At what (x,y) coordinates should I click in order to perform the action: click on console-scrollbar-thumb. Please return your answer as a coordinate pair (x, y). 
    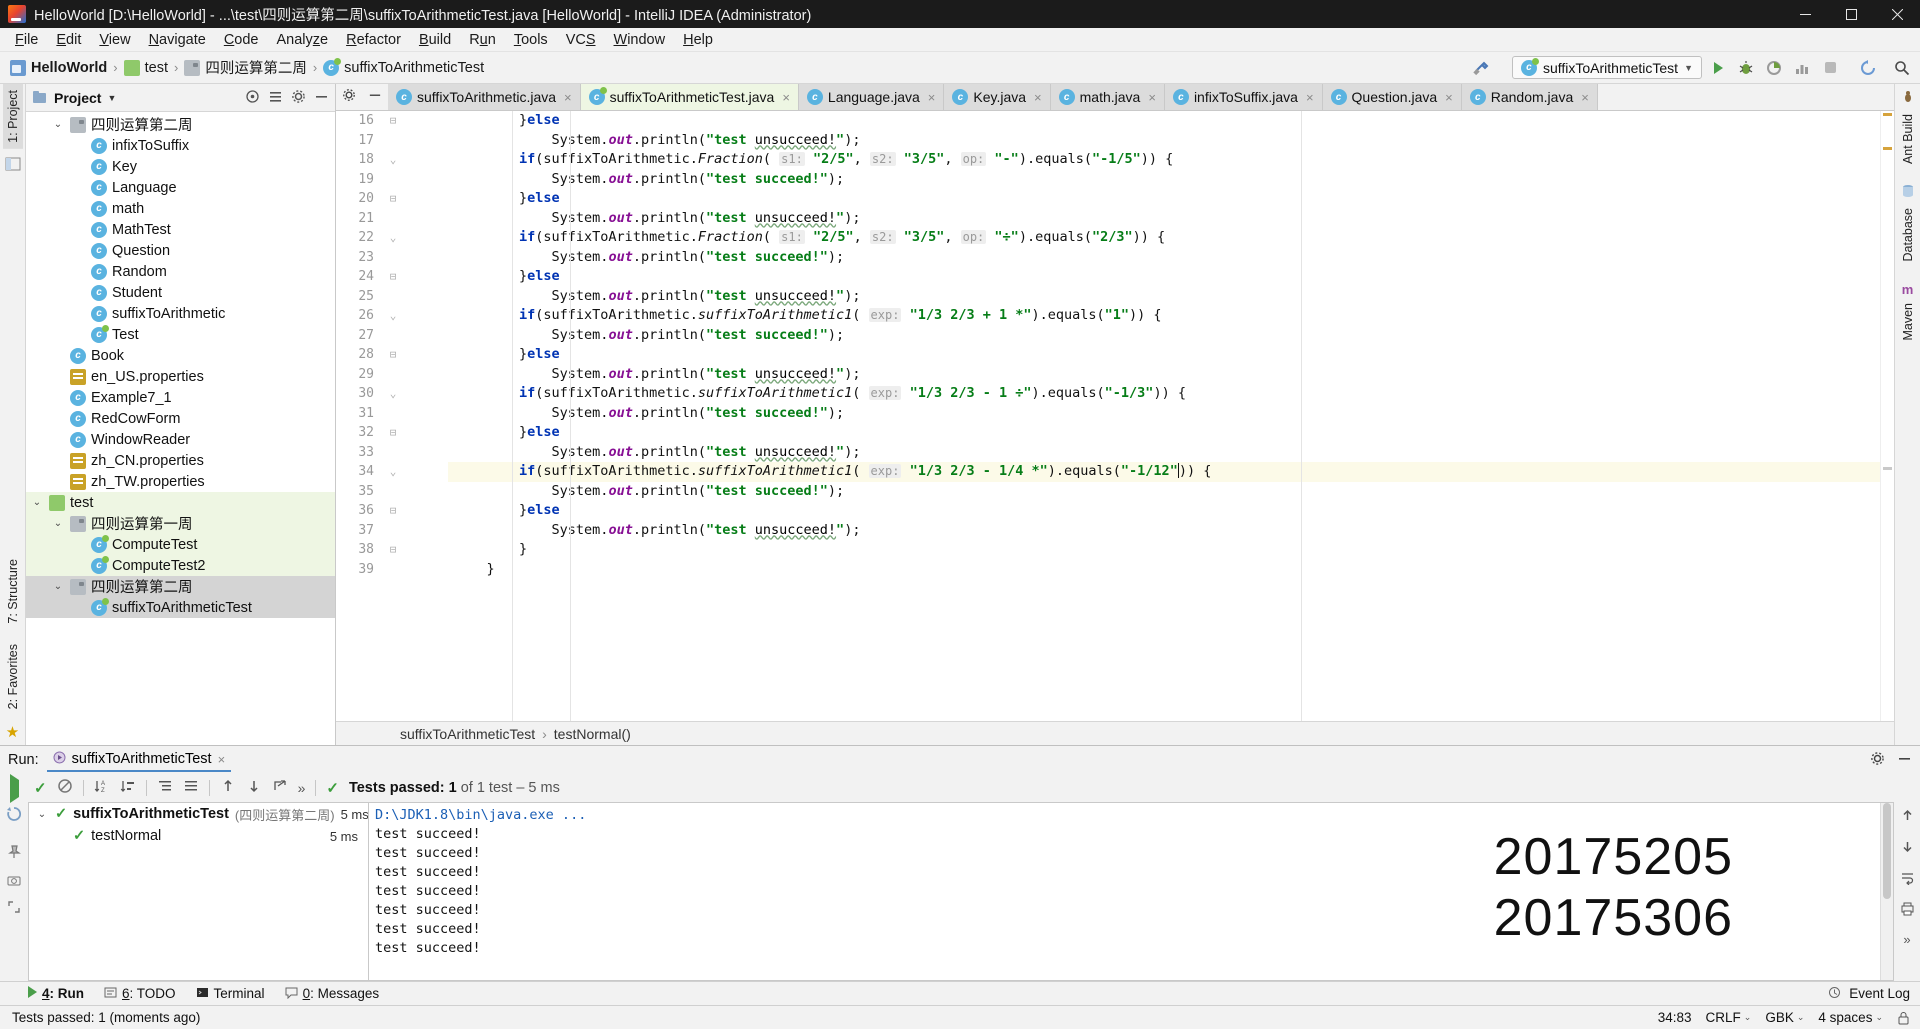
    Looking at the image, I should click on (1887, 851).